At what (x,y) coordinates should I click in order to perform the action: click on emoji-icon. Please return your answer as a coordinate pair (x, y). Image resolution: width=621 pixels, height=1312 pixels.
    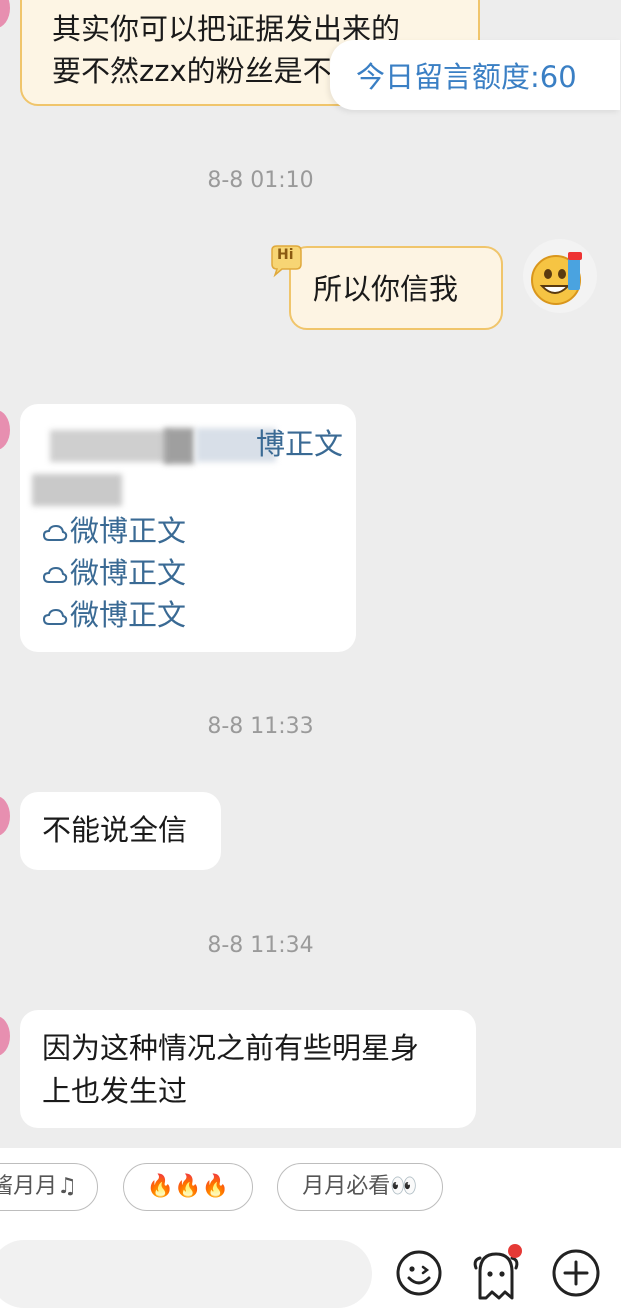
    Looking at the image, I should click on (419, 1273).